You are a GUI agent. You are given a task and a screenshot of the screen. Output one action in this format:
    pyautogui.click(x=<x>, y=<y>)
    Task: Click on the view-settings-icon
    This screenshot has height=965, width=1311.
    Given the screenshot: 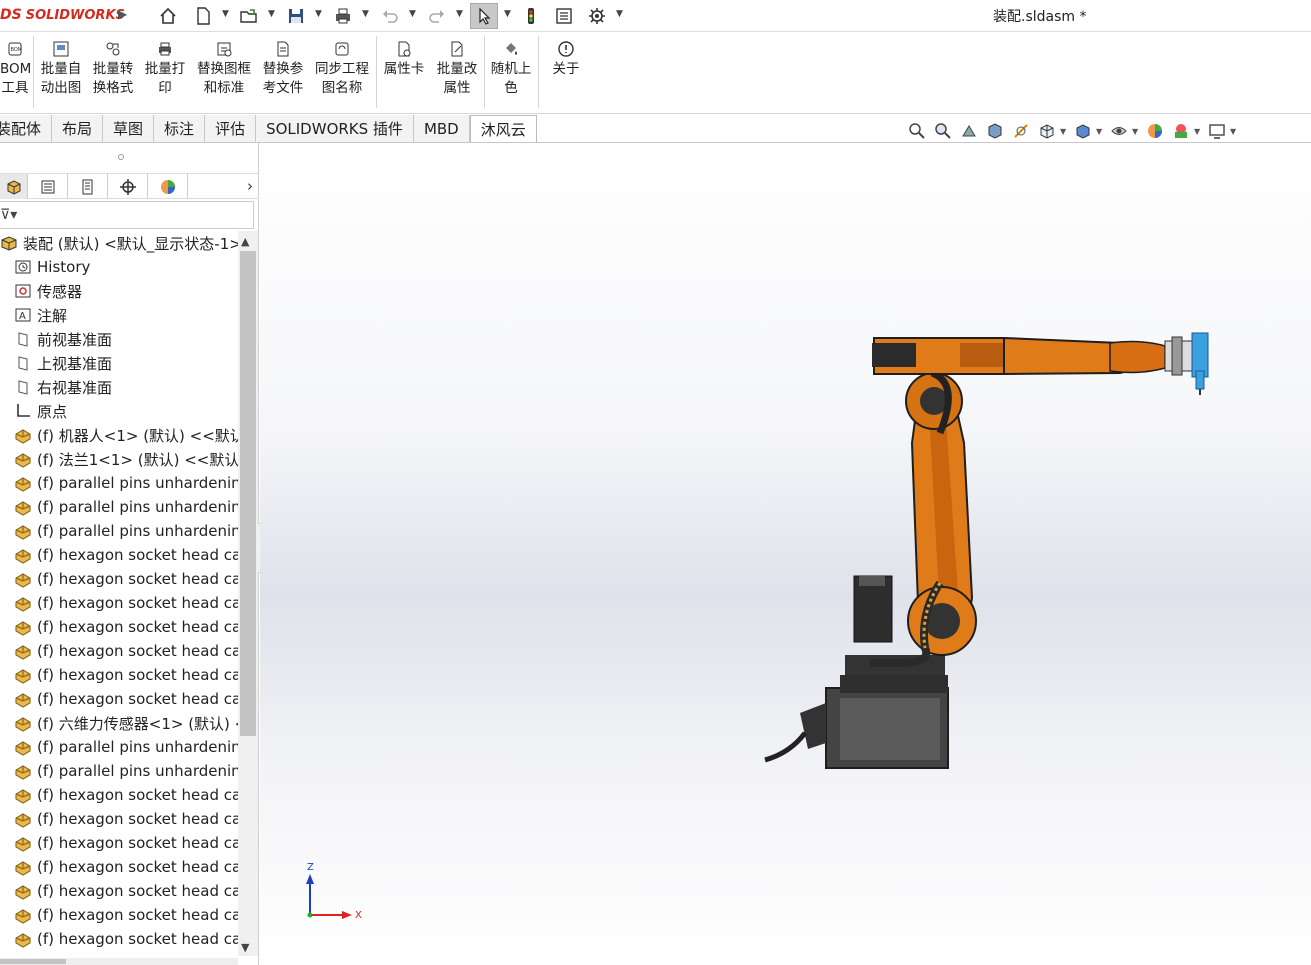 What is the action you would take?
    pyautogui.click(x=1217, y=131)
    